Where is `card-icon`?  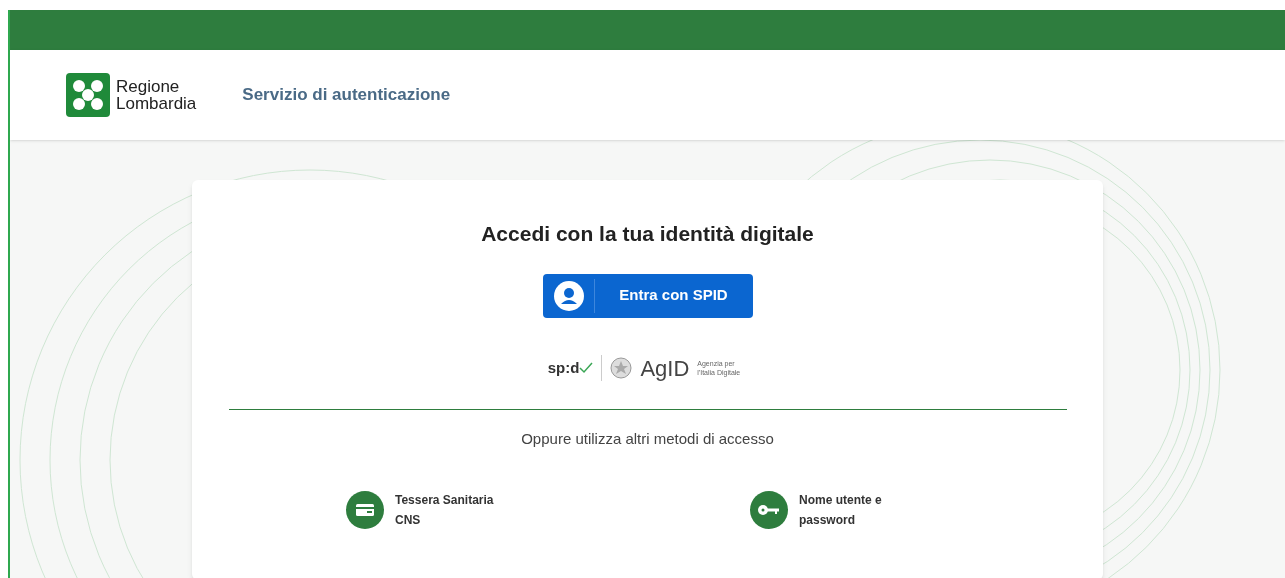 card-icon is located at coordinates (365, 510).